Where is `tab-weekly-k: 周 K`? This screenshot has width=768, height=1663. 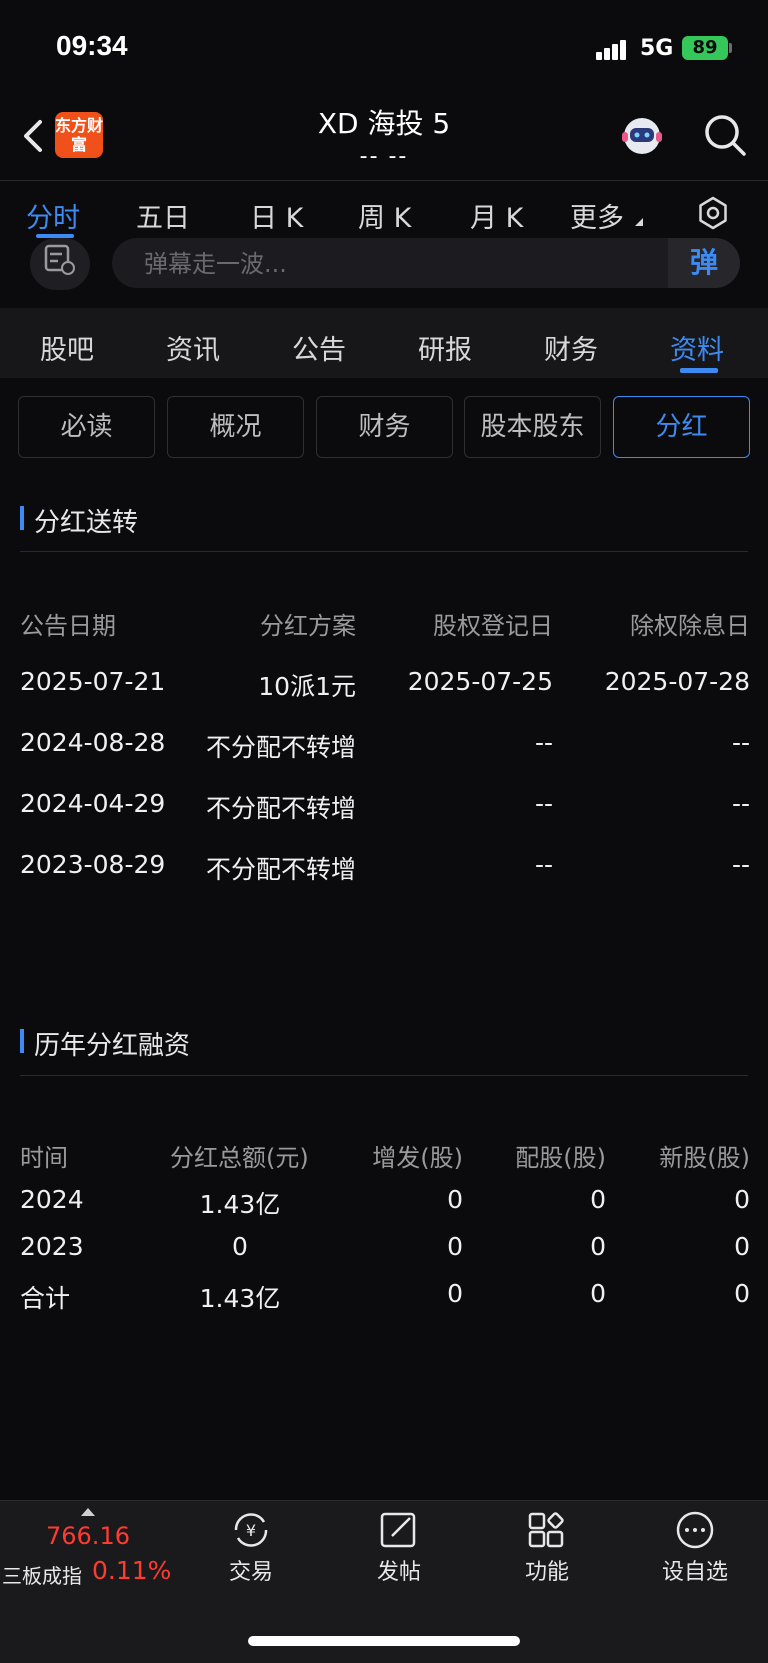 tab-weekly-k: 周 K is located at coordinates (384, 215).